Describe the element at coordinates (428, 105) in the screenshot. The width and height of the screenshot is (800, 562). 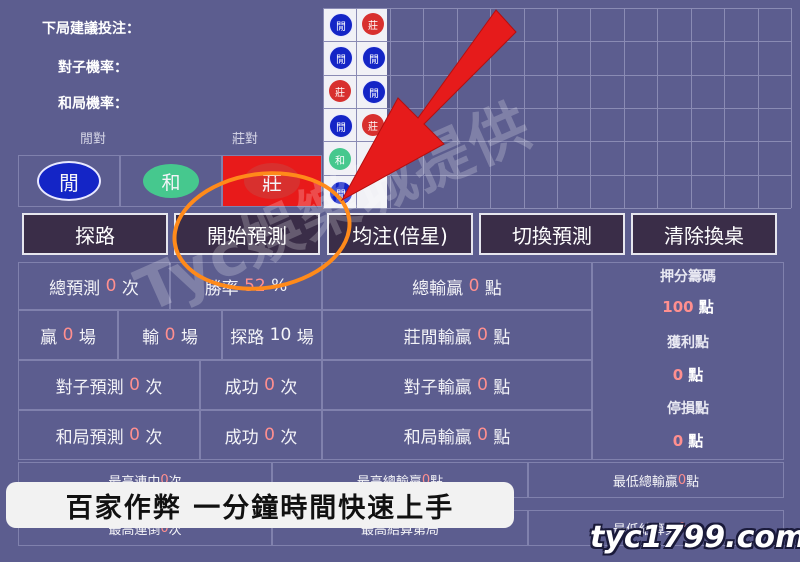
I see `red-arrow-icon` at that location.